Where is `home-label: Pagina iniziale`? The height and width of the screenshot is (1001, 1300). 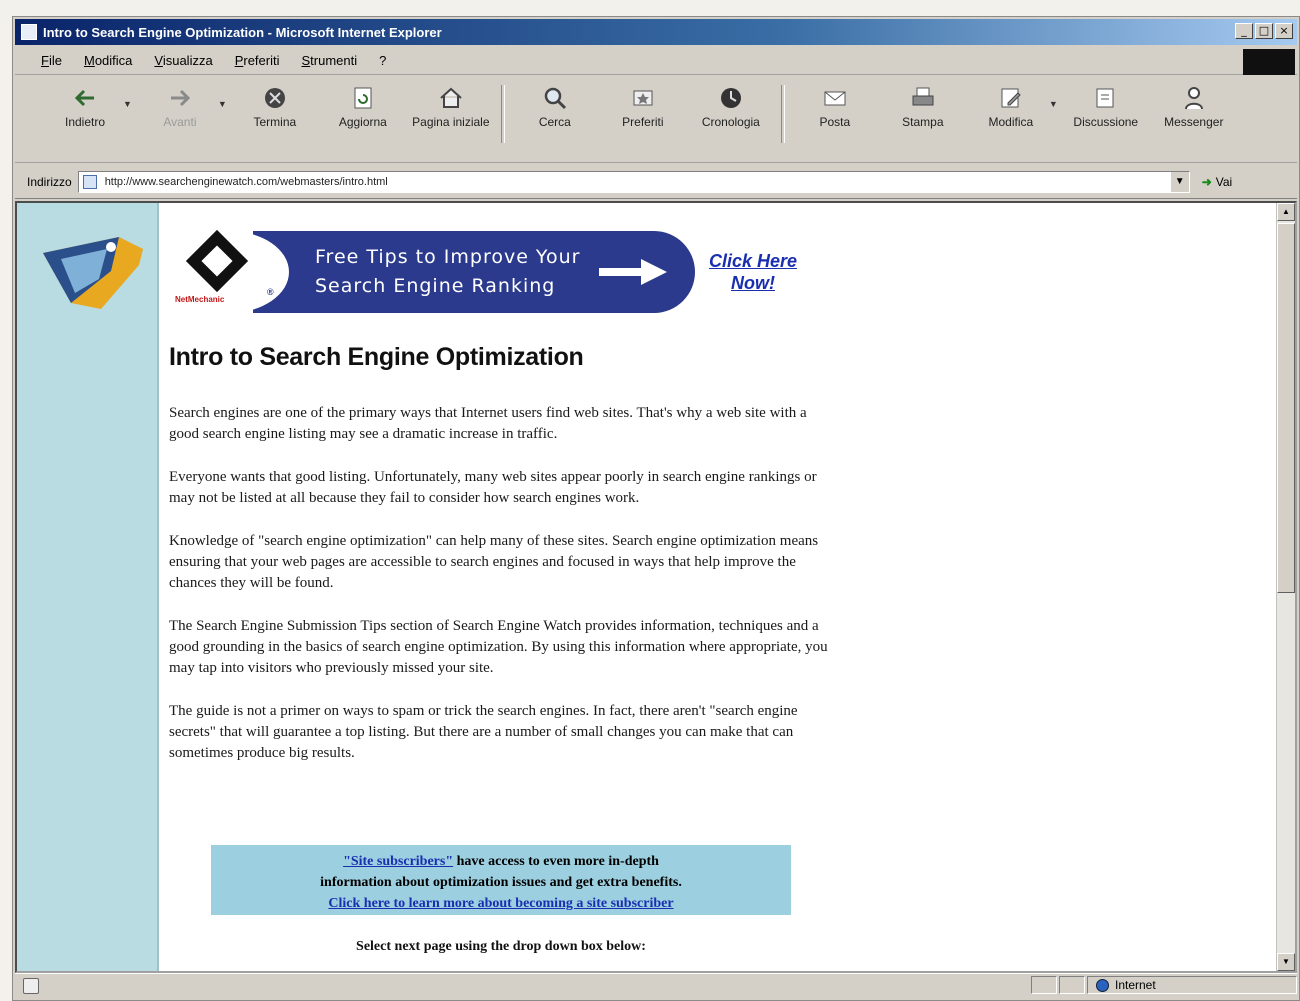
home-label: Pagina iniziale is located at coordinates (451, 122).